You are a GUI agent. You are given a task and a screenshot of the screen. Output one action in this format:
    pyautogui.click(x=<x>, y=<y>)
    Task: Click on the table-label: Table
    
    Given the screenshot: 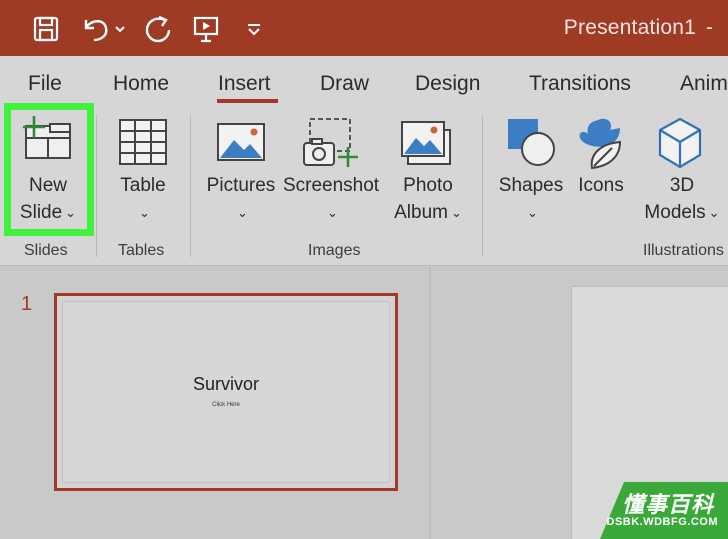 What is the action you would take?
    pyautogui.click(x=143, y=185)
    